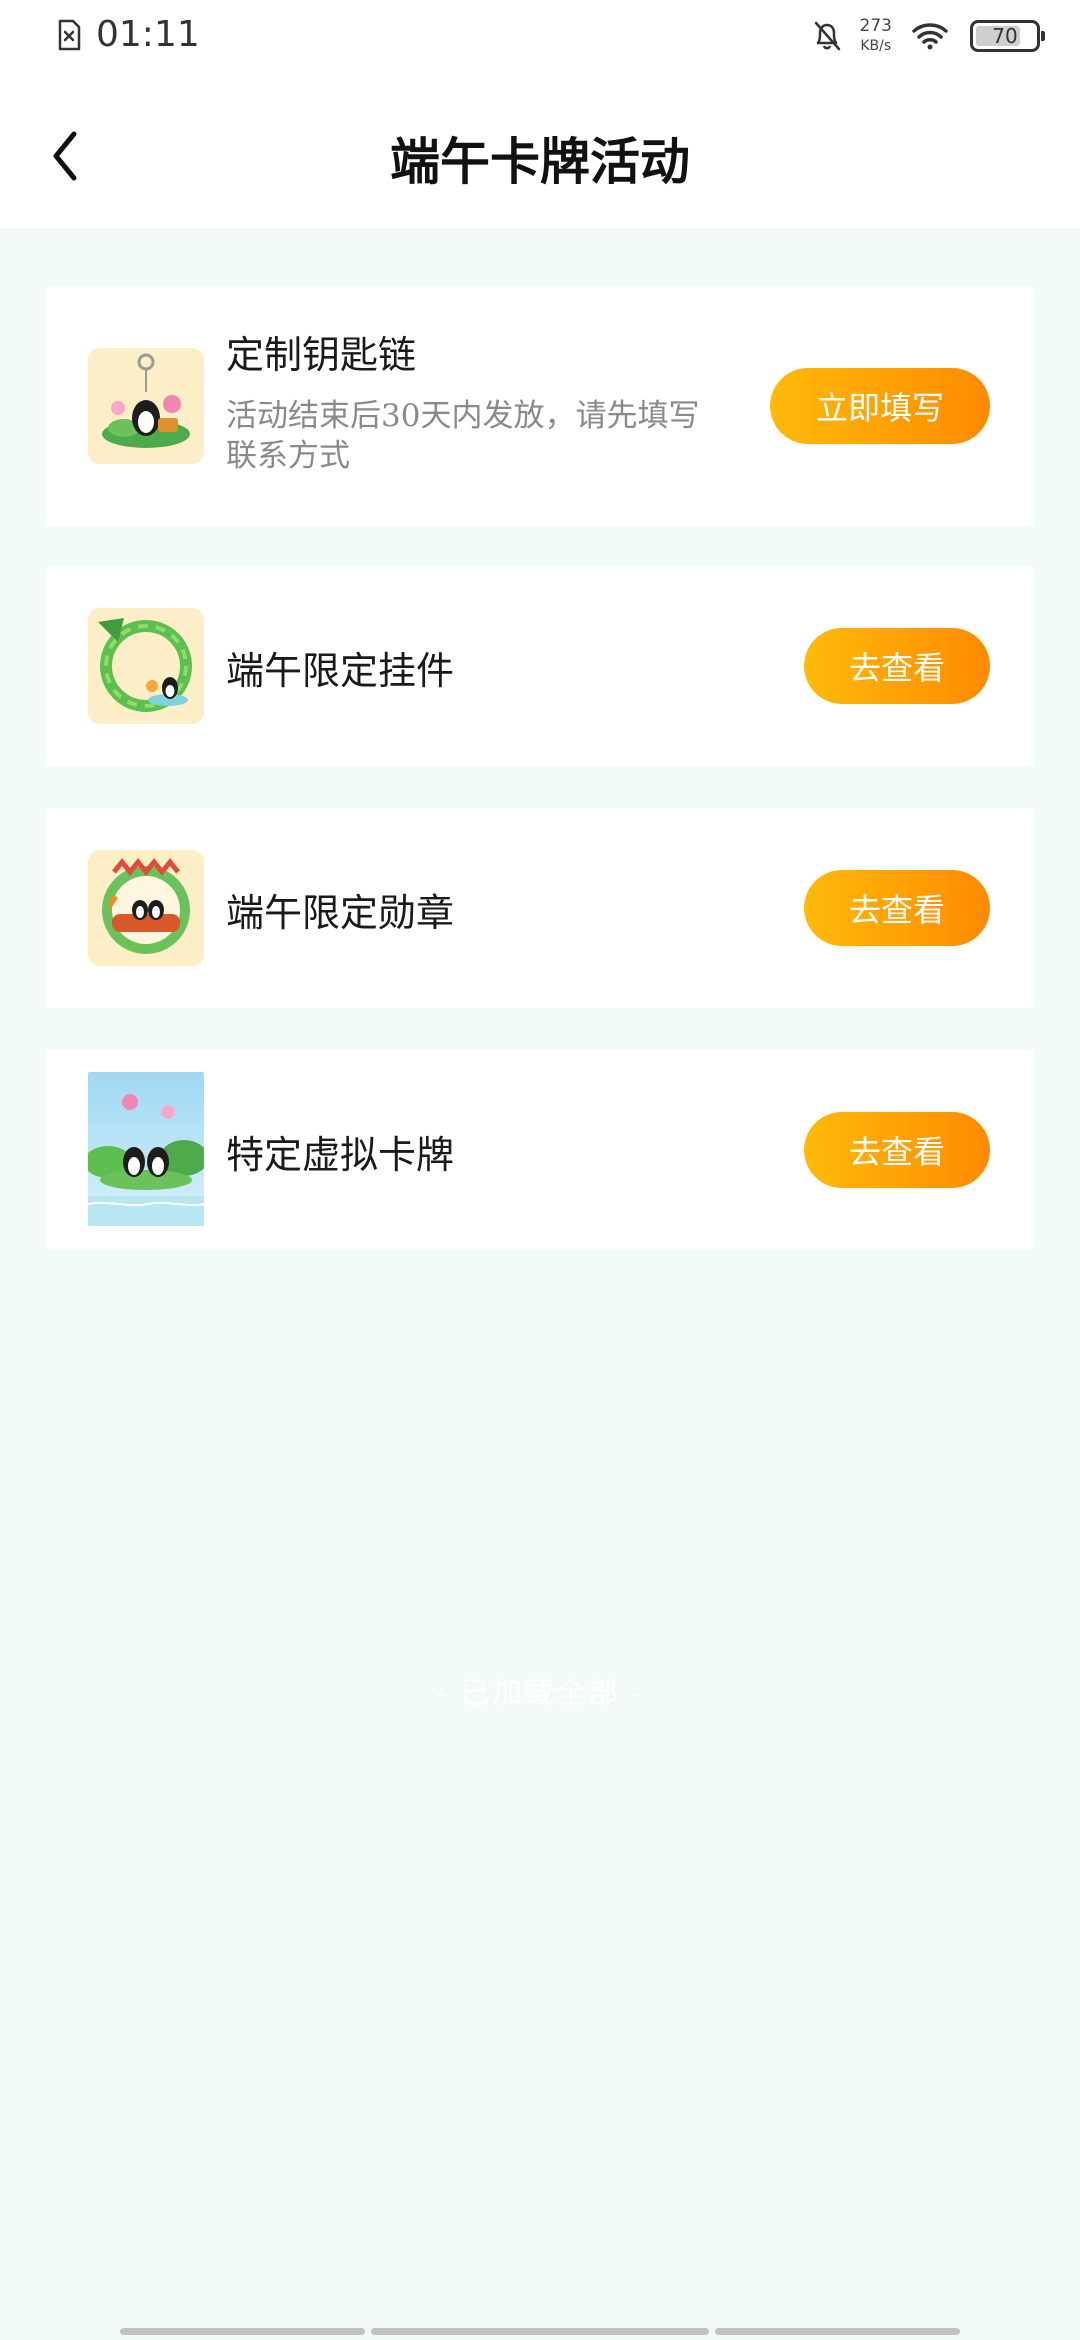 This screenshot has height=2340, width=1080. Describe the element at coordinates (146, 406) in the screenshot. I see `keychain-thumbnail` at that location.